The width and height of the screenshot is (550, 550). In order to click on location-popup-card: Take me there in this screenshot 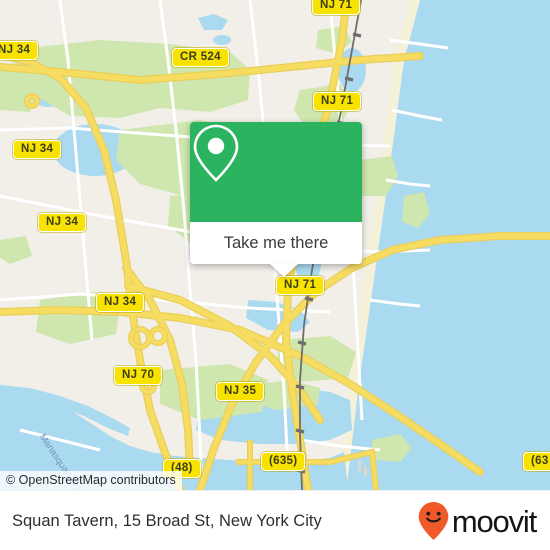, I will do `click(276, 199)`.